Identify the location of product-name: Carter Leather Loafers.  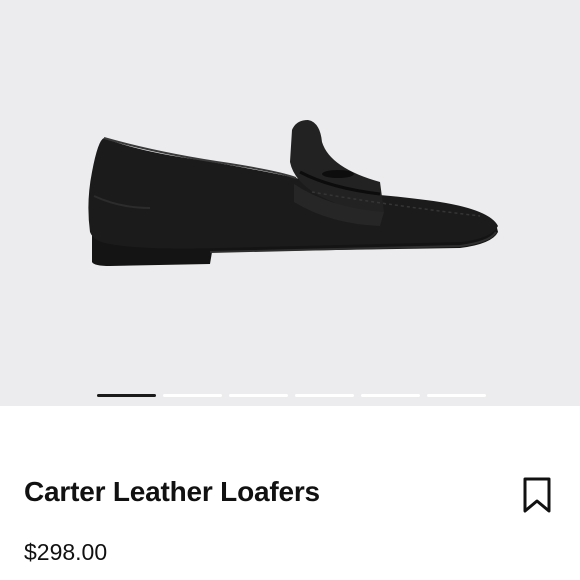
(172, 491).